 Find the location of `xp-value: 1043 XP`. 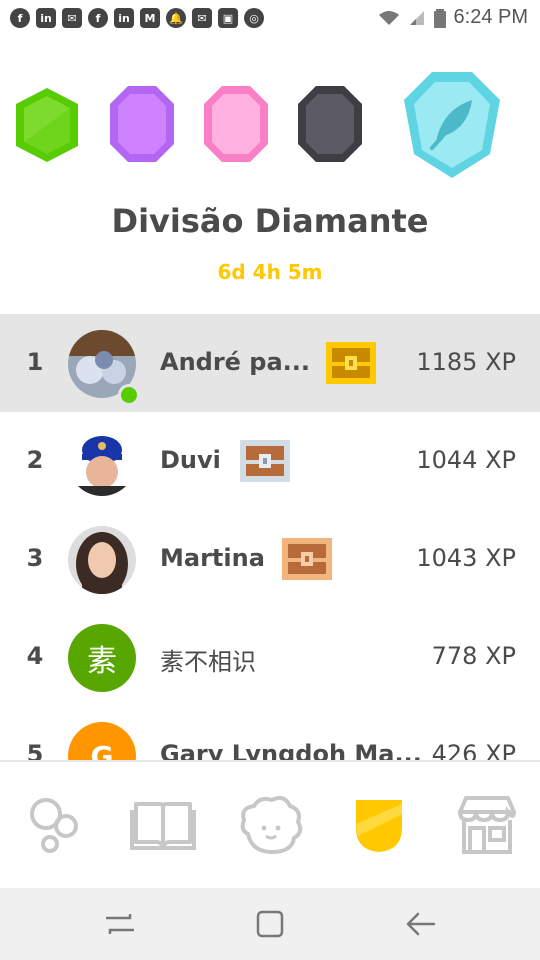

xp-value: 1043 XP is located at coordinates (466, 558).